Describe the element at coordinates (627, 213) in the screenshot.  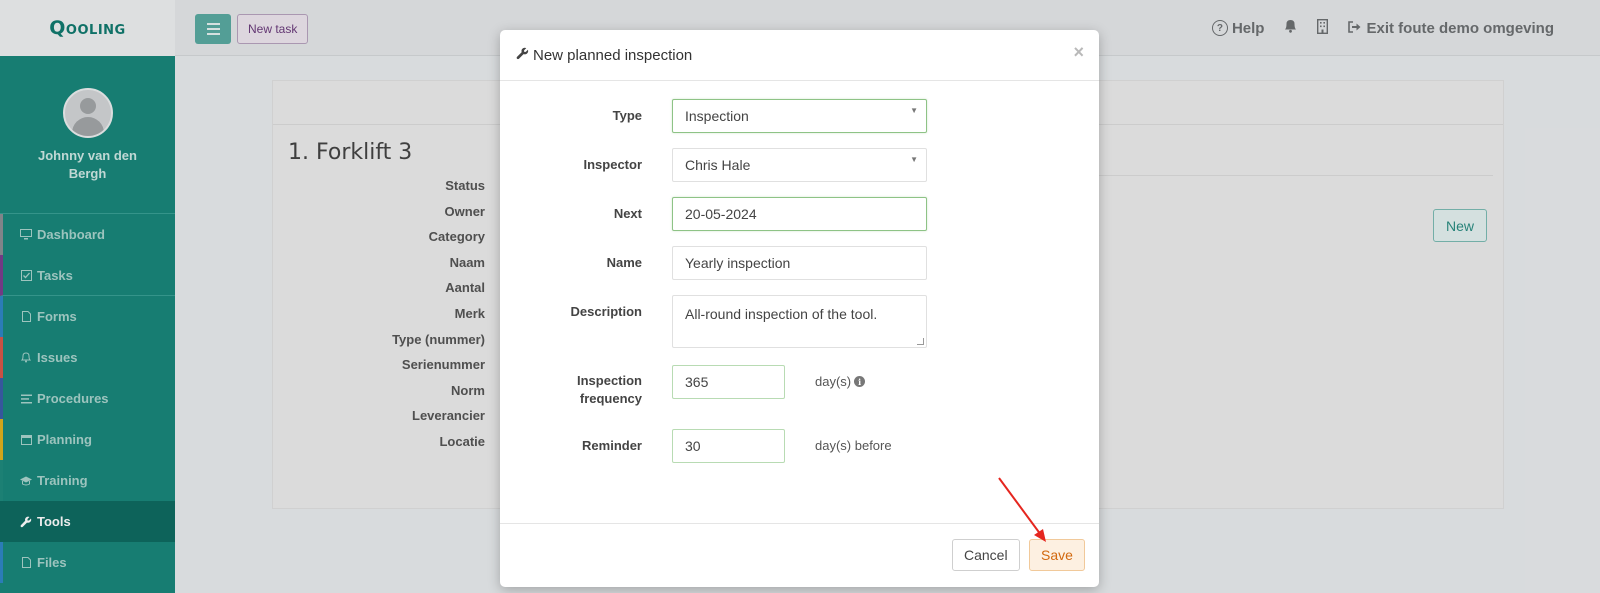
I see `next-label: Next` at that location.